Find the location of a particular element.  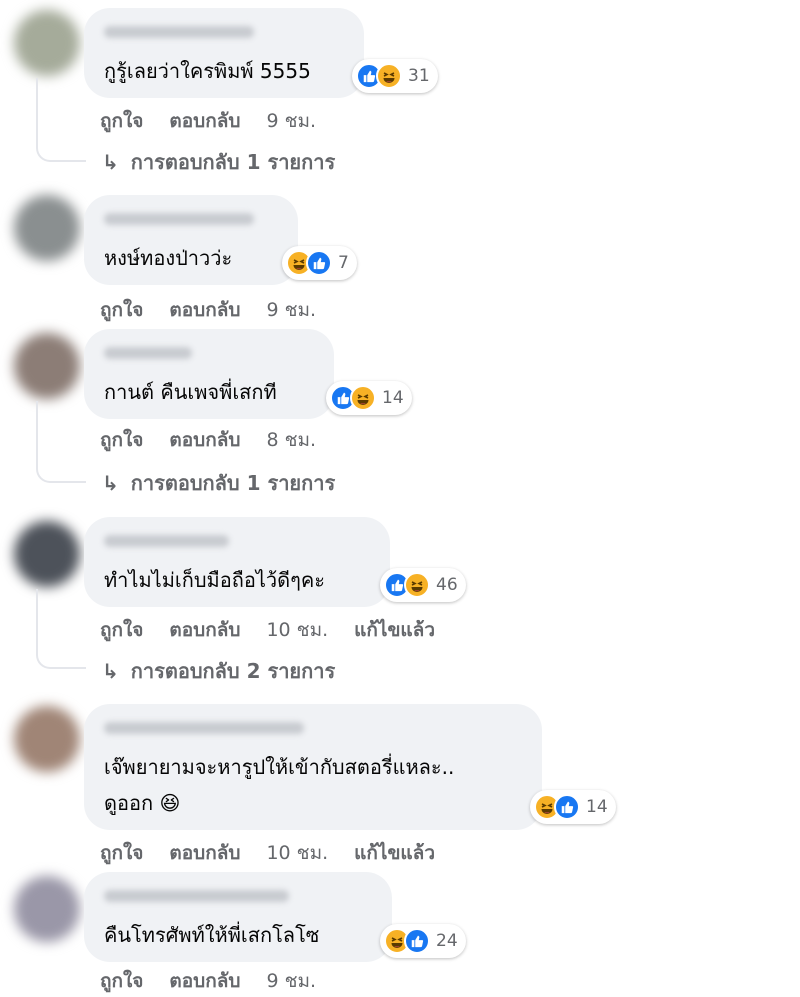

comment-actions: ถูกใจ ตอบกลับ 8 ชม. is located at coordinates (221, 440).